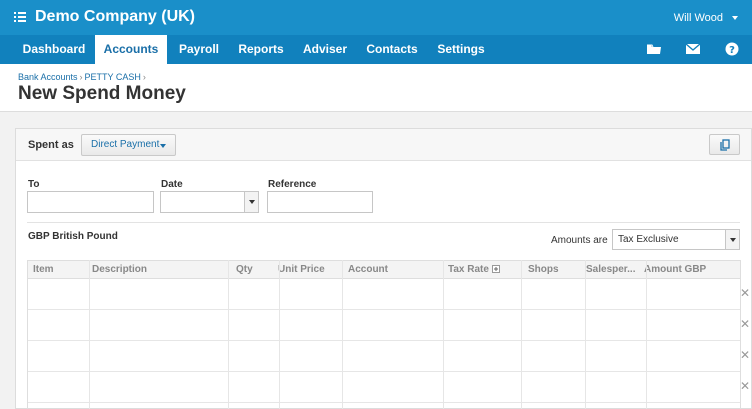 The height and width of the screenshot is (409, 752). I want to click on spent-as-dropdown: Direct Payment, so click(128, 145).